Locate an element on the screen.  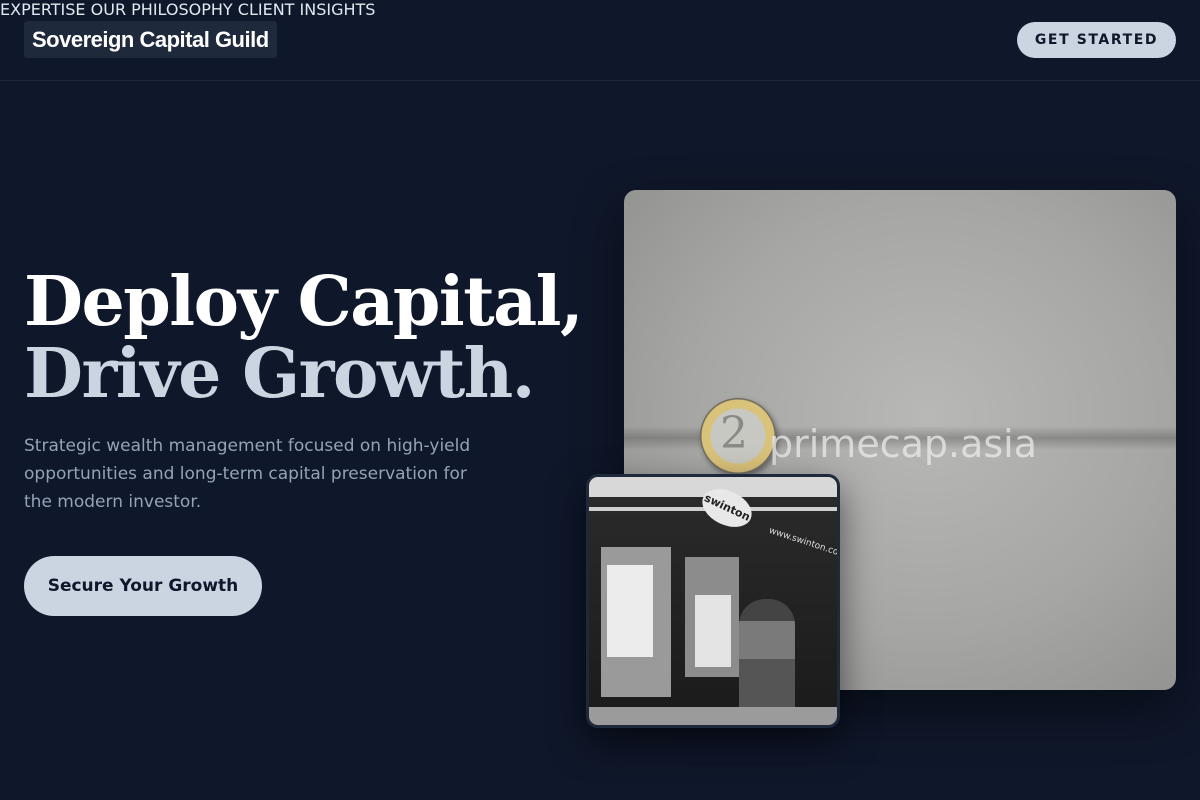
storefront-poster-left is located at coordinates (630, 611).